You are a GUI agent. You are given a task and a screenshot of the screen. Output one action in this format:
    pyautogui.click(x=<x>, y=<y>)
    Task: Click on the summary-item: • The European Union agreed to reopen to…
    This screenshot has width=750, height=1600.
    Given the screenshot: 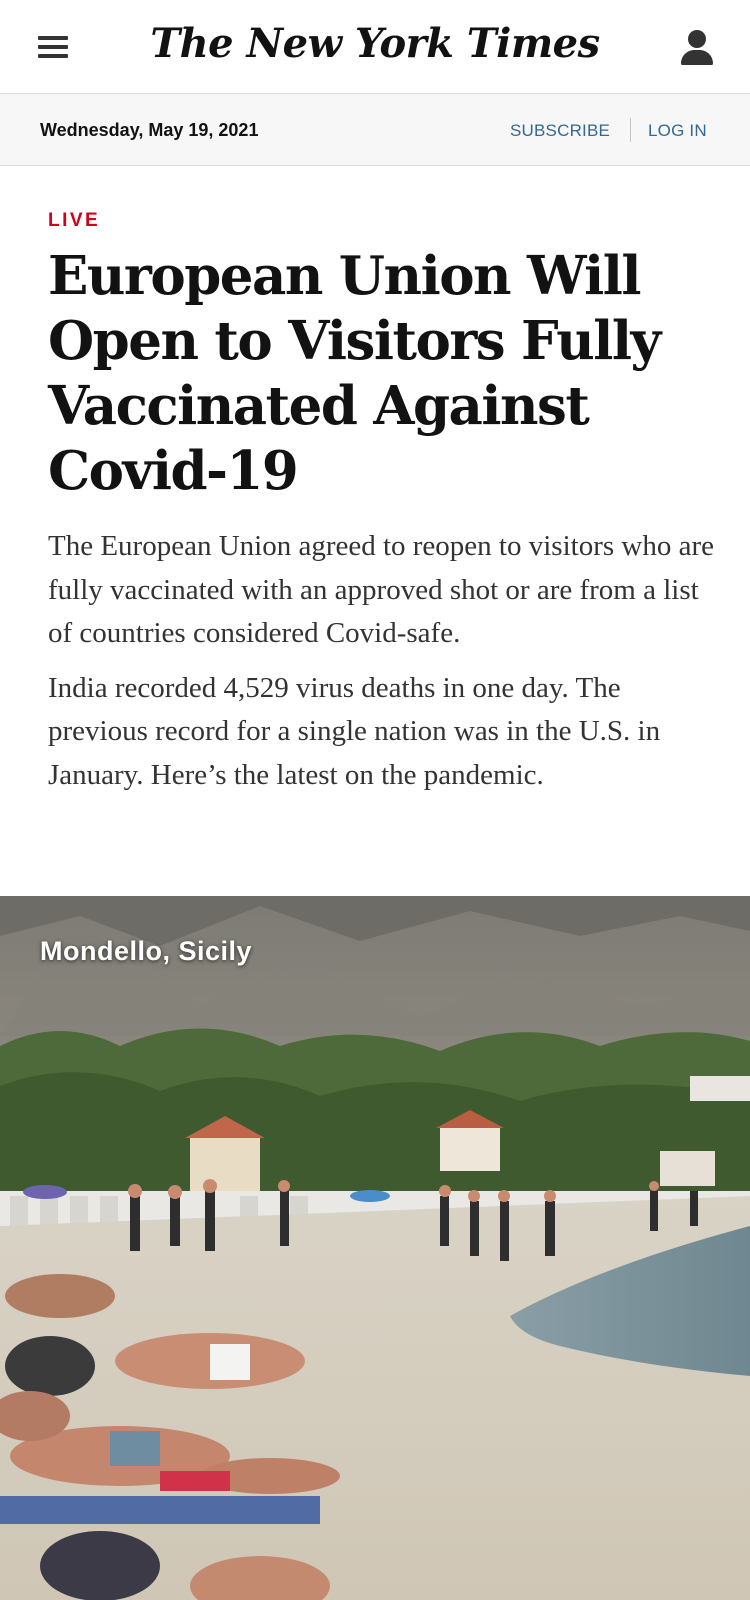 What is the action you would take?
    pyautogui.click(x=383, y=590)
    